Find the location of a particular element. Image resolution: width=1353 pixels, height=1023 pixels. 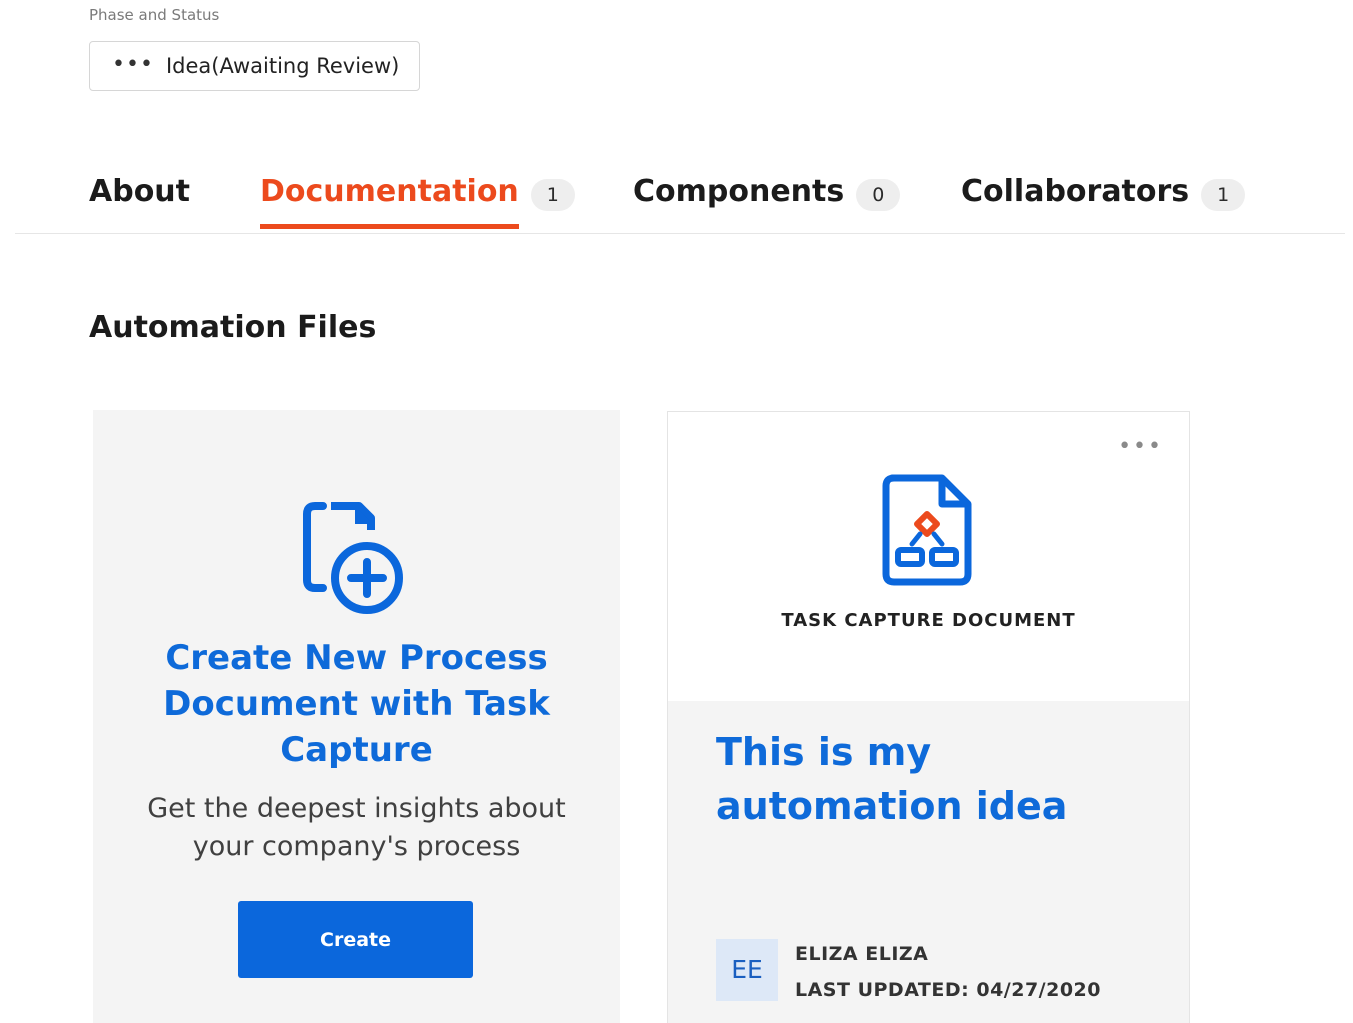

tab-components: Components 0 is located at coordinates (767, 197).